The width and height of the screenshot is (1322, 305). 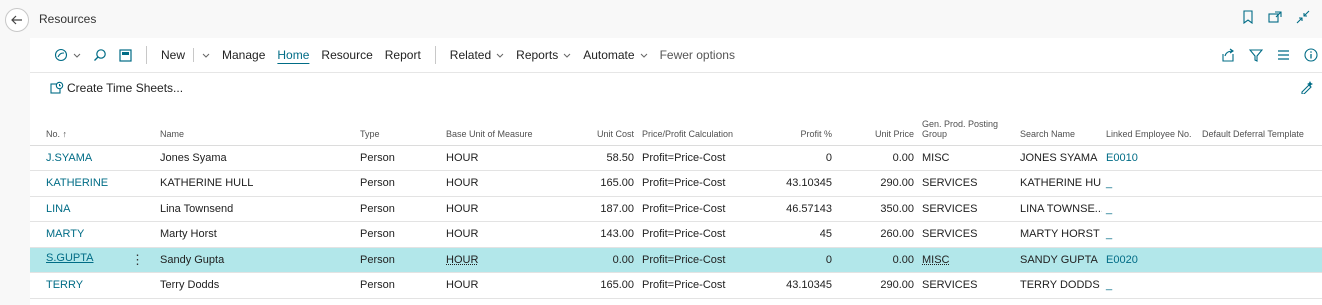 I want to click on cell-no: S.GUPTA ⋮, so click(x=93, y=260).